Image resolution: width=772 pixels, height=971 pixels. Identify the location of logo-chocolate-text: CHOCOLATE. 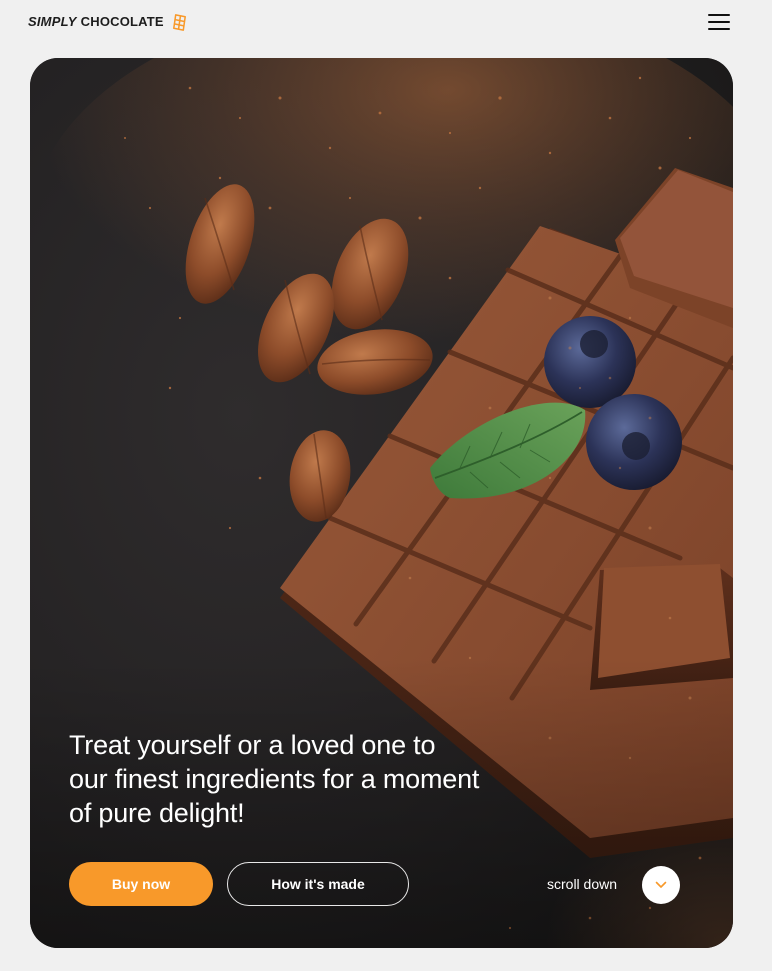
(122, 21).